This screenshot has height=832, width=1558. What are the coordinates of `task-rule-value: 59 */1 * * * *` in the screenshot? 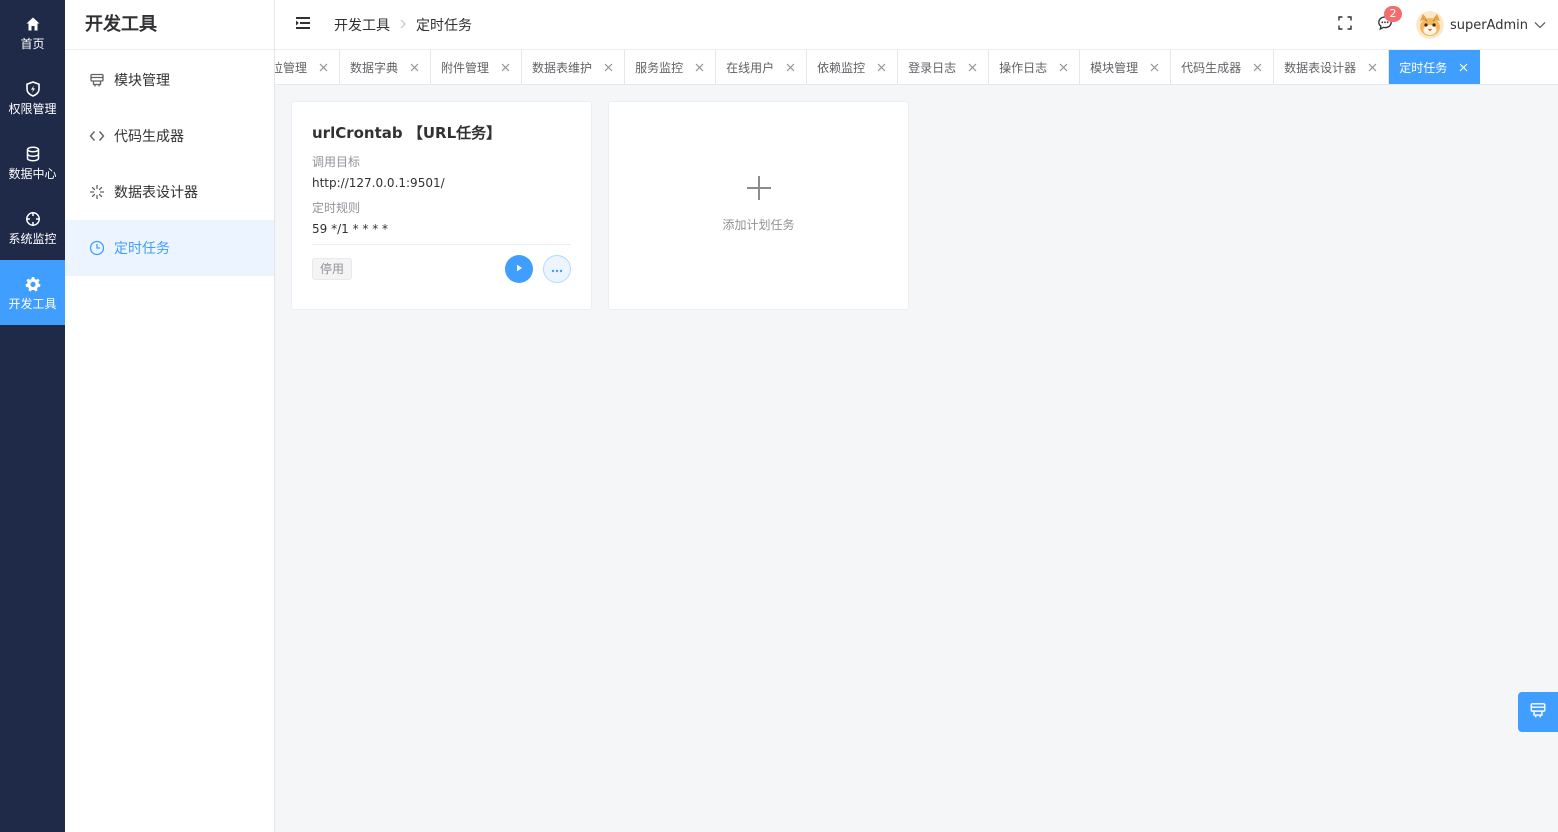 It's located at (350, 229).